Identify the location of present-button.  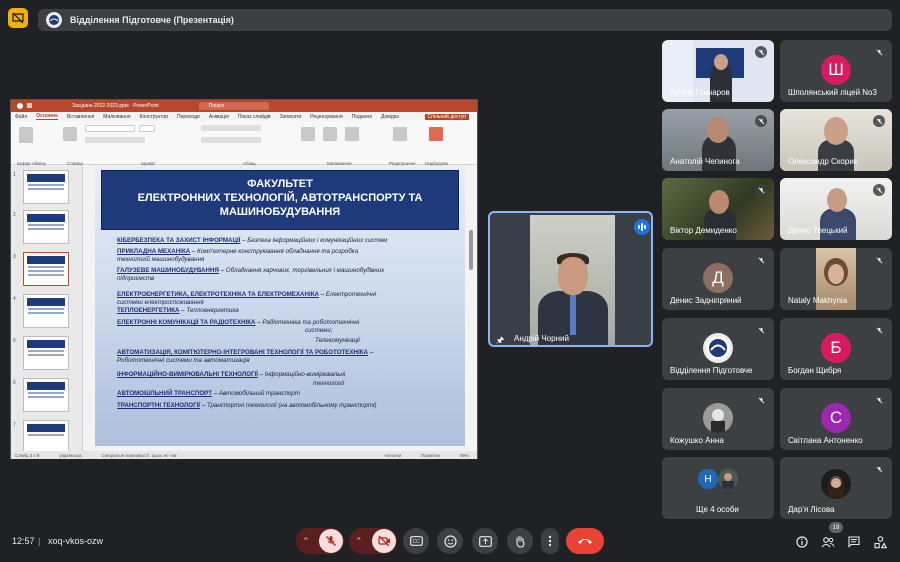
(485, 541).